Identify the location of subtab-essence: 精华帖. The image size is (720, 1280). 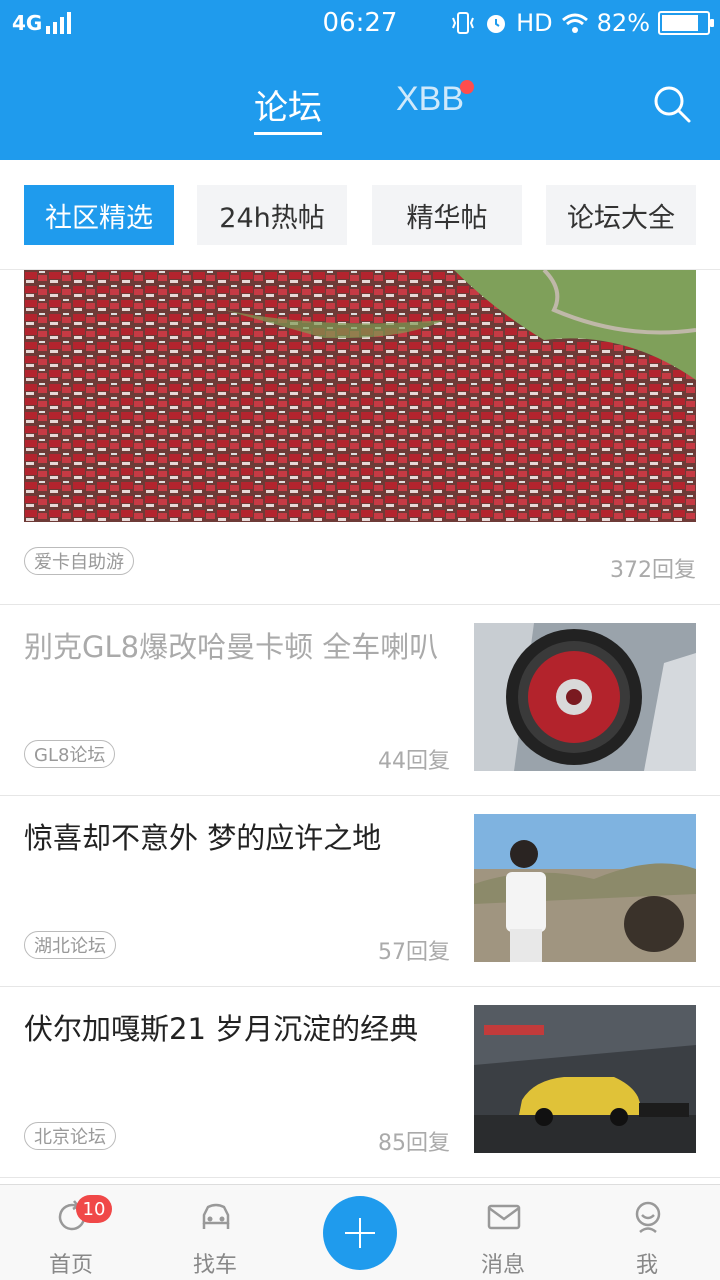
(447, 215).